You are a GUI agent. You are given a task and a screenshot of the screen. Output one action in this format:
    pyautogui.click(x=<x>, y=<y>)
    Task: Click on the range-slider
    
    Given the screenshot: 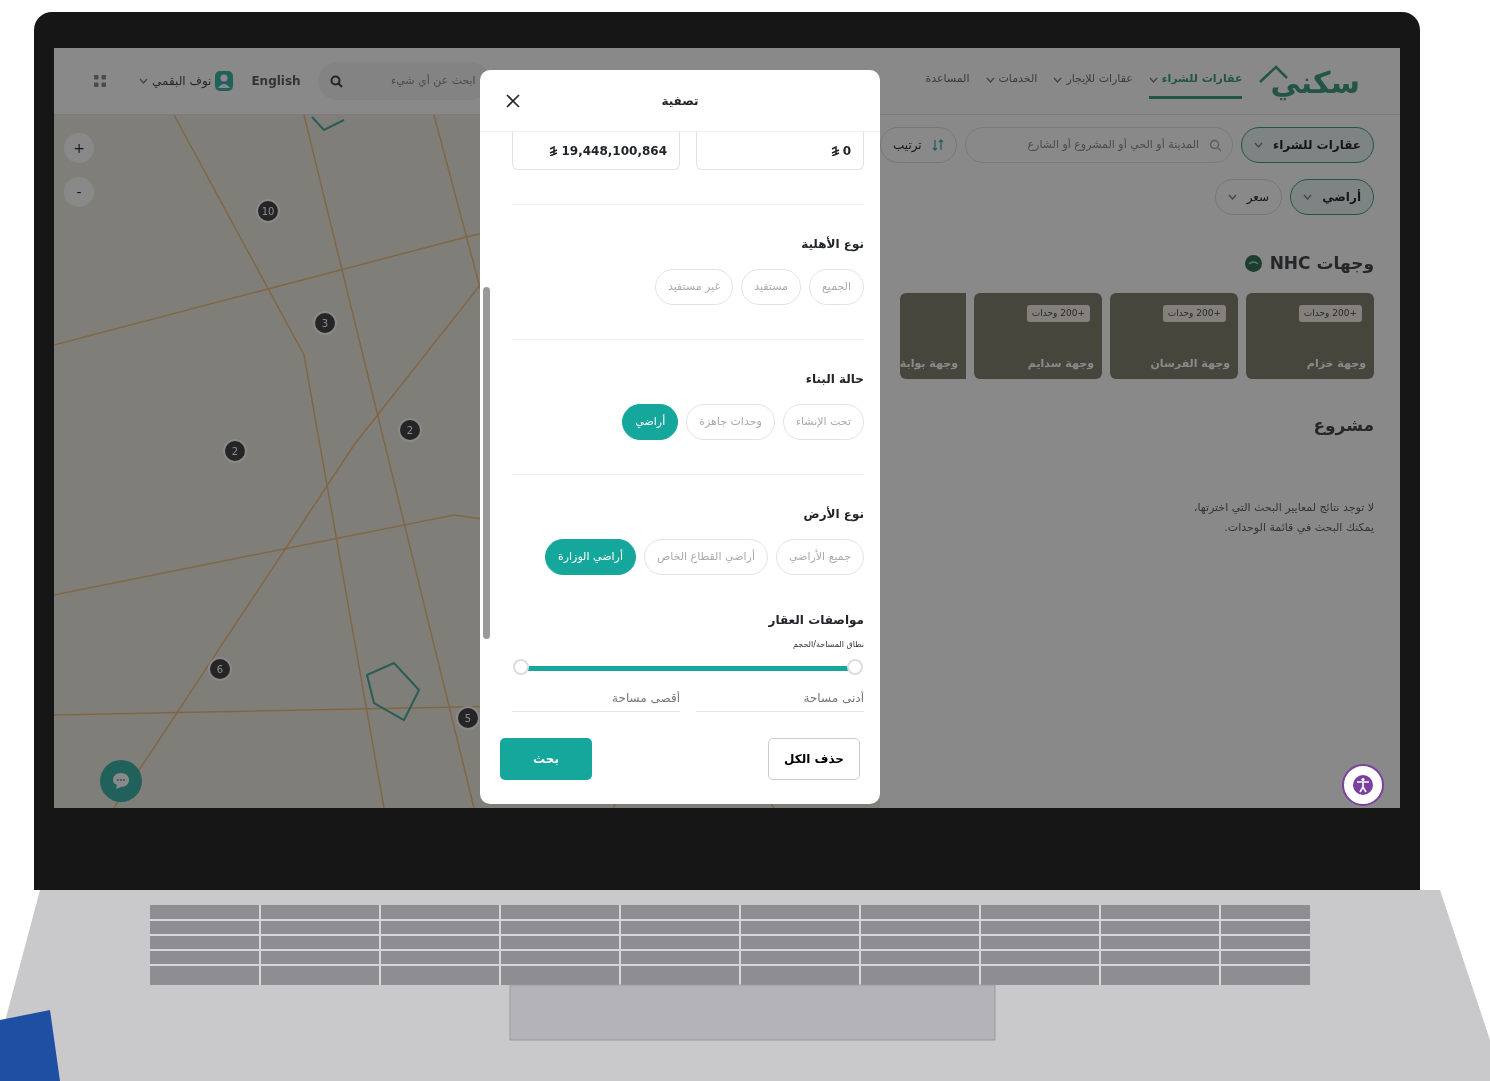 What is the action you would take?
    pyautogui.click(x=688, y=668)
    